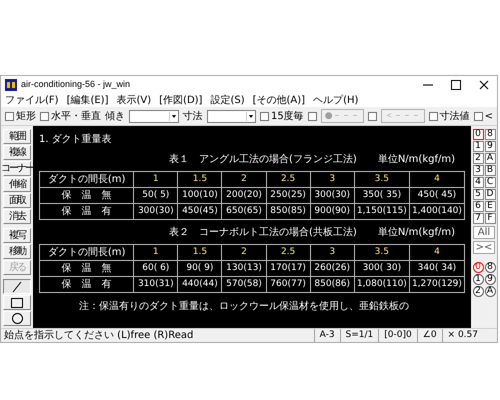 This screenshot has height=400, width=500. Describe the element at coordinates (490, 279) in the screenshot. I see `group-button: 9` at that location.